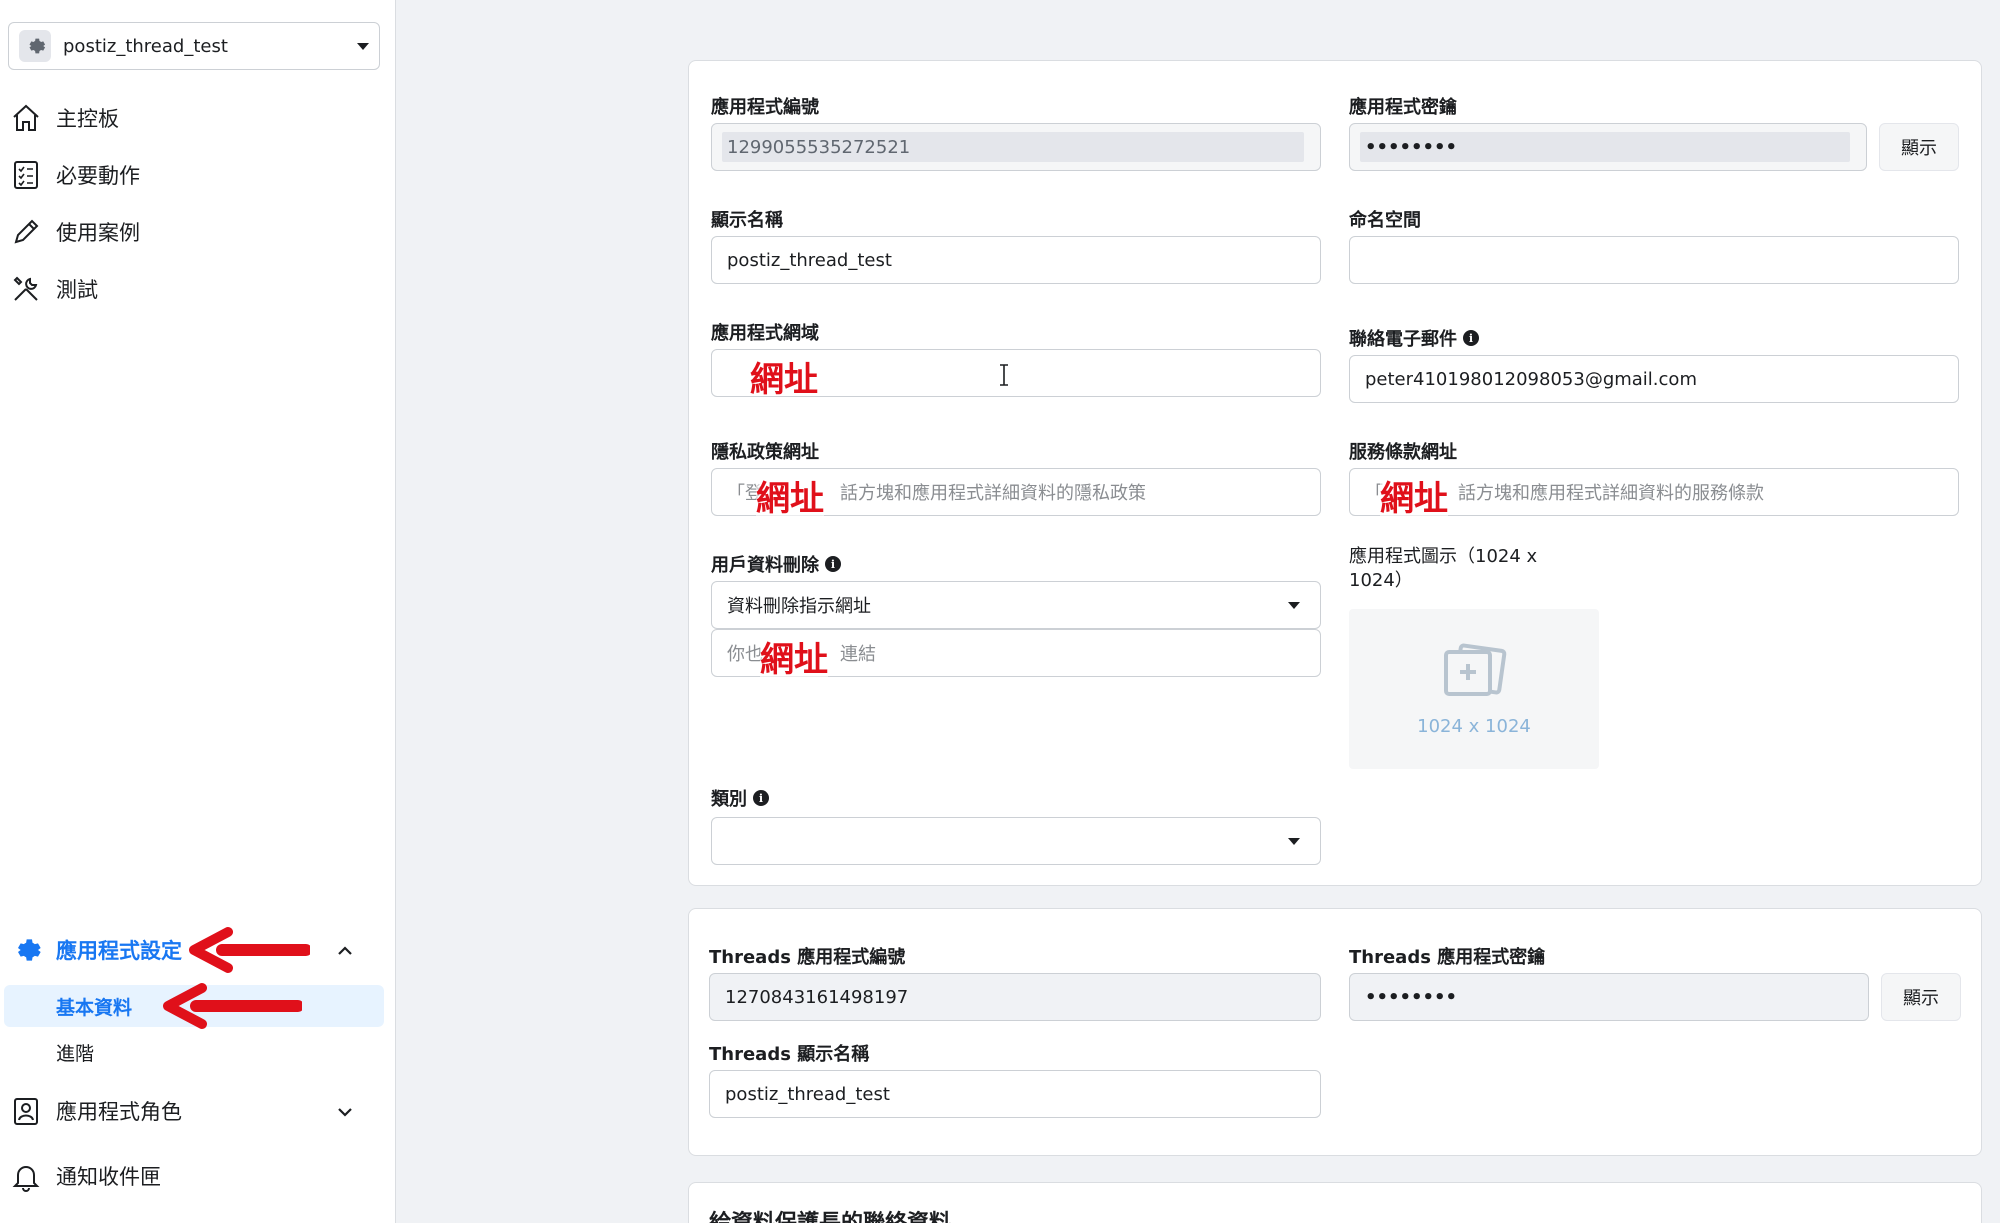 This screenshot has width=2000, height=1223. I want to click on sidebar-item-app-settings: 應用程式設定, so click(96, 950).